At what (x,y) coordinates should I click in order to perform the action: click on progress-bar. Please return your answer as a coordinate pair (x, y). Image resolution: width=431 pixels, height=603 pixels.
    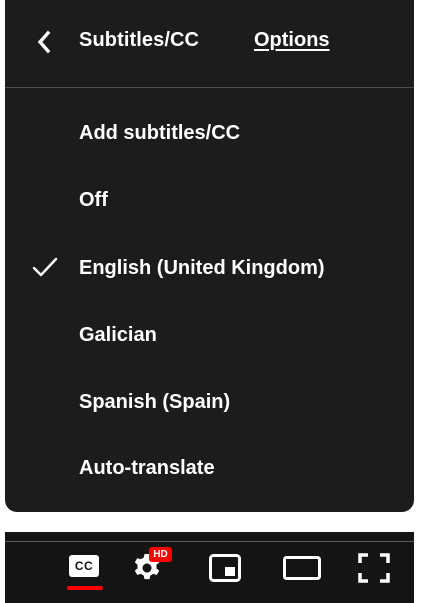
    Looking at the image, I should click on (209, 541).